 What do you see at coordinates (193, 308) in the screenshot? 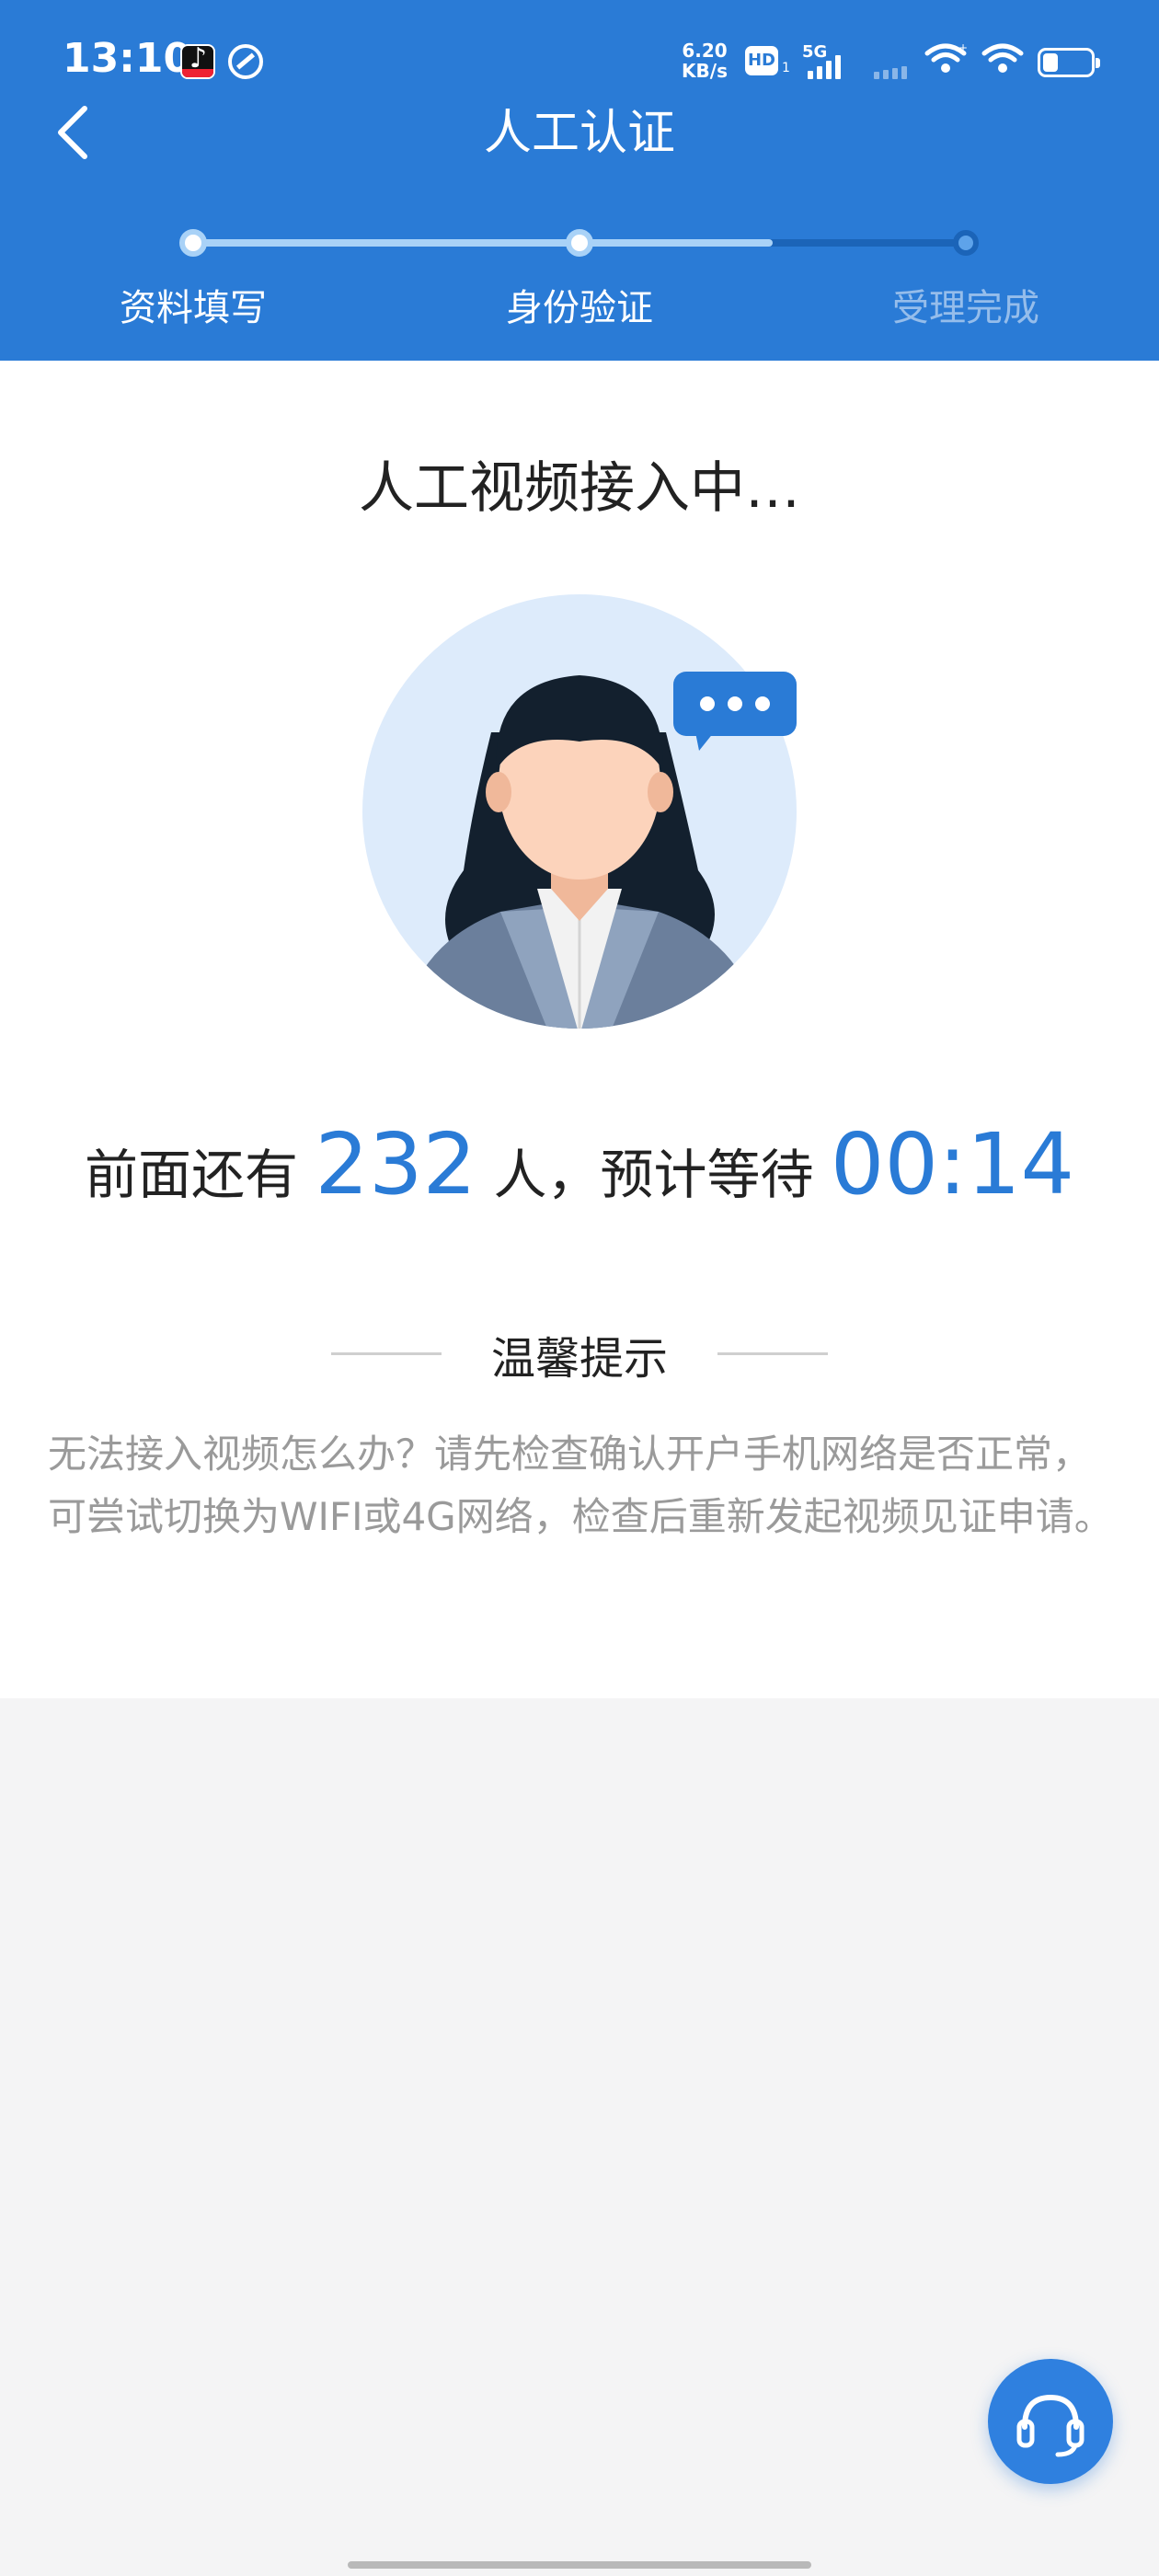
I see `step-label-1: 资料填写` at bounding box center [193, 308].